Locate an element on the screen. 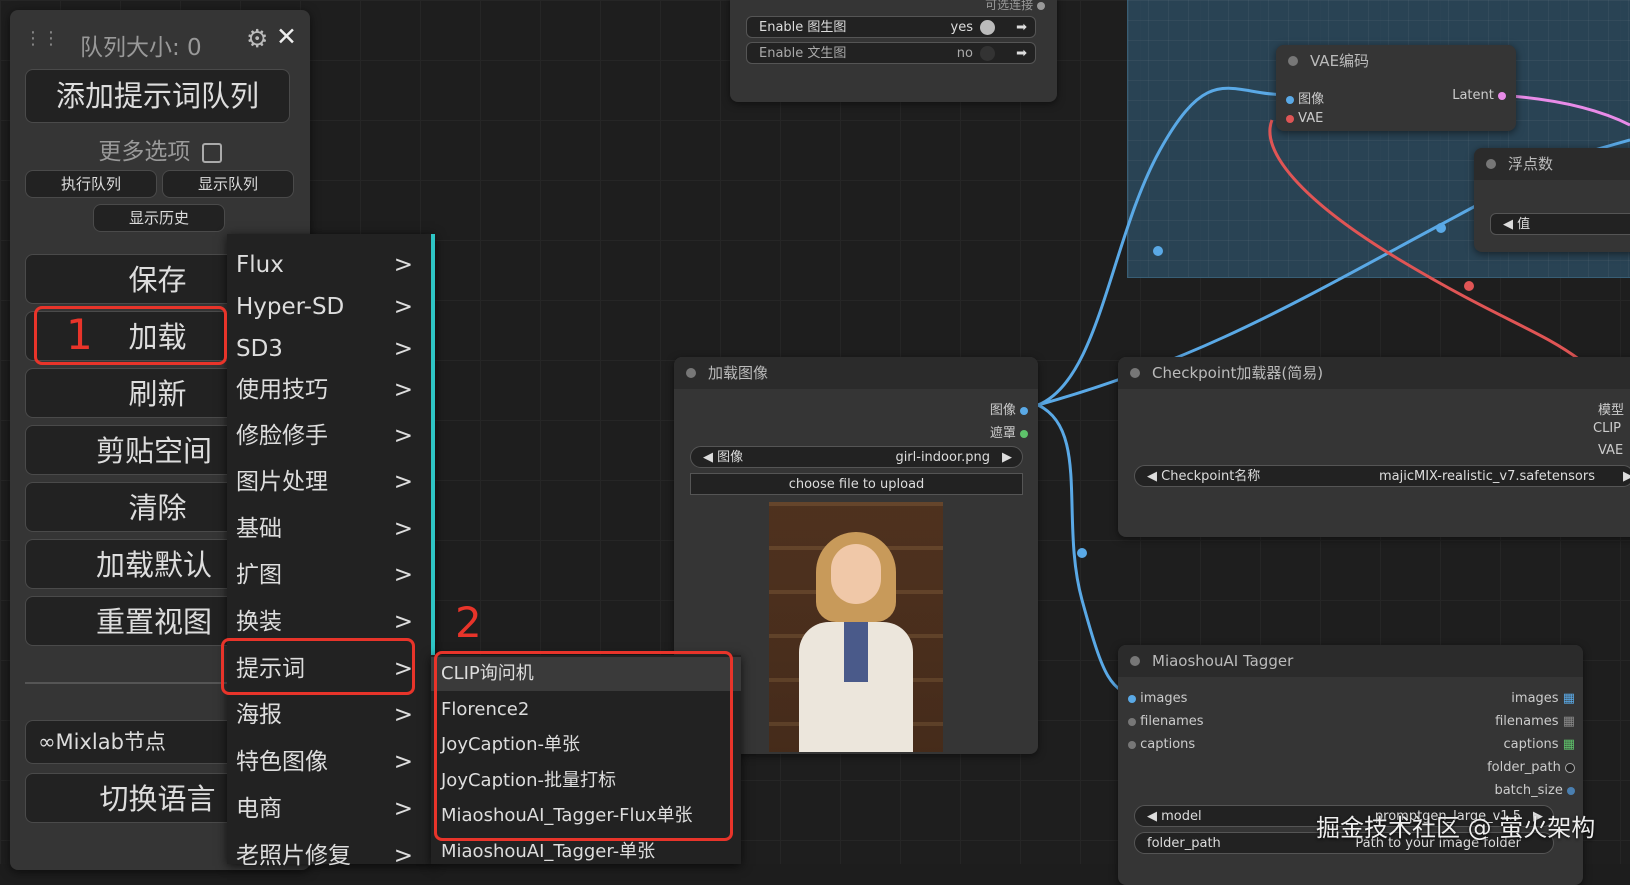  float-value-label: 值 is located at coordinates (1524, 224).